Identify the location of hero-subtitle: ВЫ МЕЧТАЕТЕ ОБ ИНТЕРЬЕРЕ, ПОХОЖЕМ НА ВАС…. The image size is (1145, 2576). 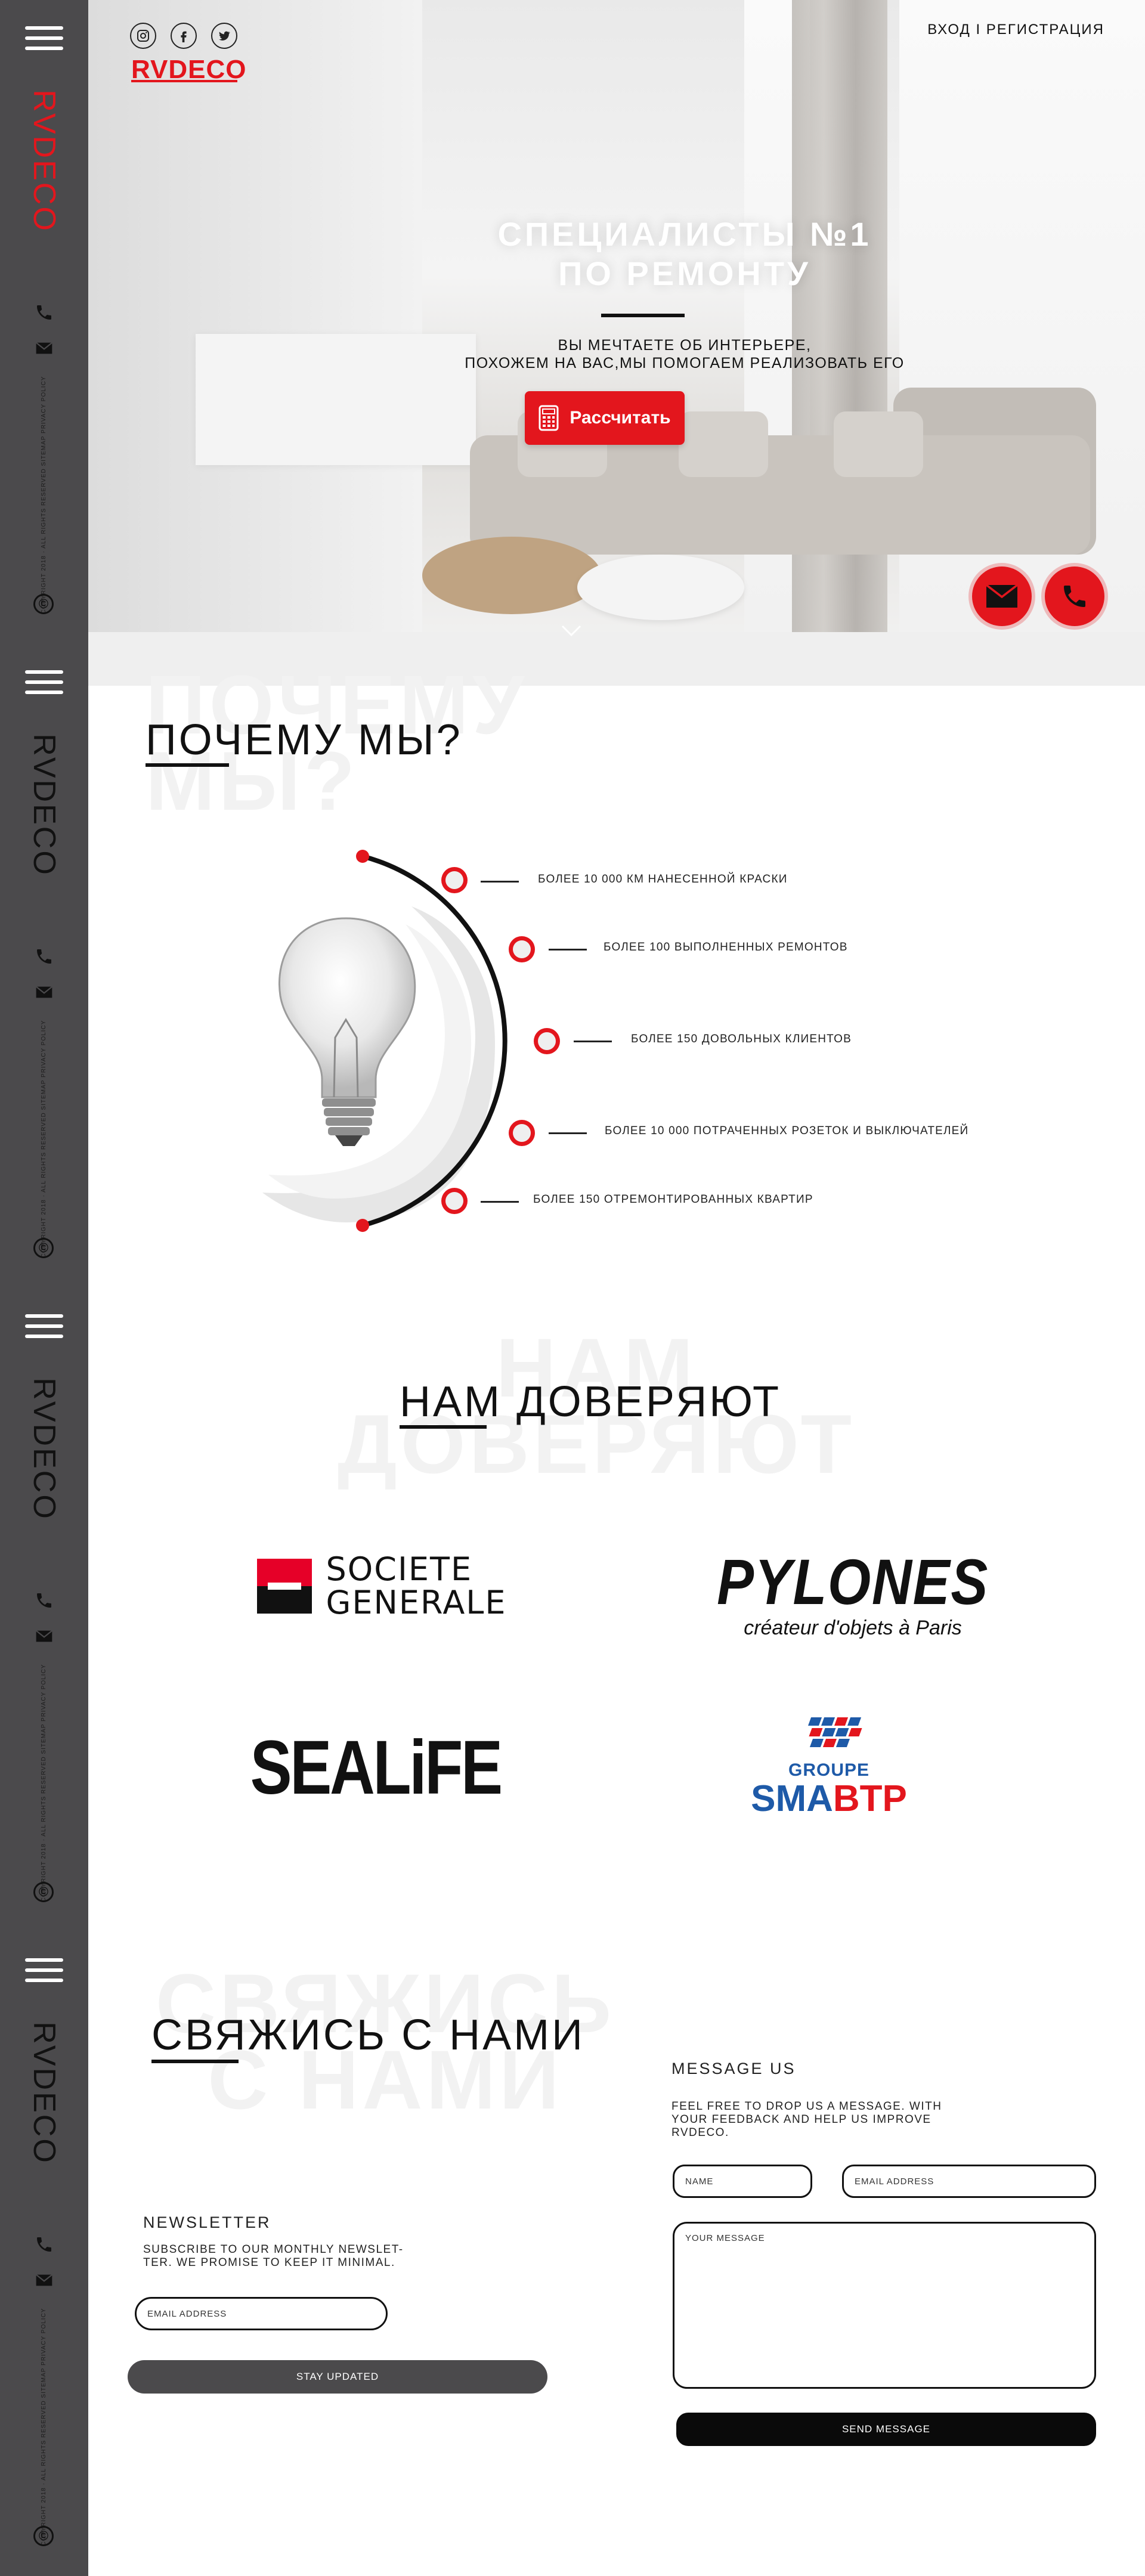
(684, 354).